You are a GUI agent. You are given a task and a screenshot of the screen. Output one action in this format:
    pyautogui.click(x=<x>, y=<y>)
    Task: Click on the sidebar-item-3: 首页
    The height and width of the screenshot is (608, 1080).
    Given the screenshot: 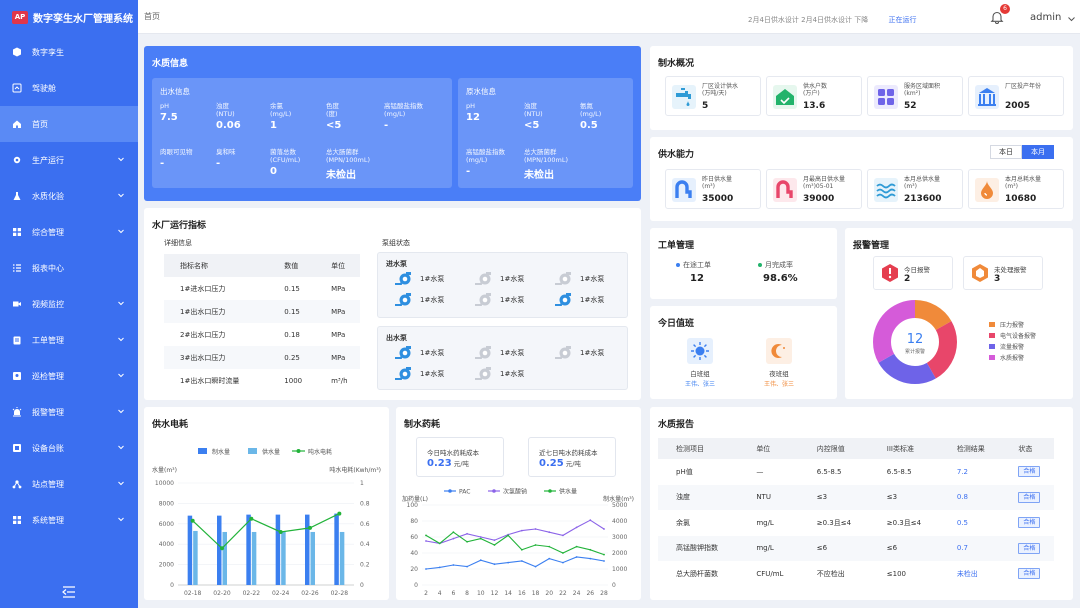 What is the action you would take?
    pyautogui.click(x=69, y=124)
    